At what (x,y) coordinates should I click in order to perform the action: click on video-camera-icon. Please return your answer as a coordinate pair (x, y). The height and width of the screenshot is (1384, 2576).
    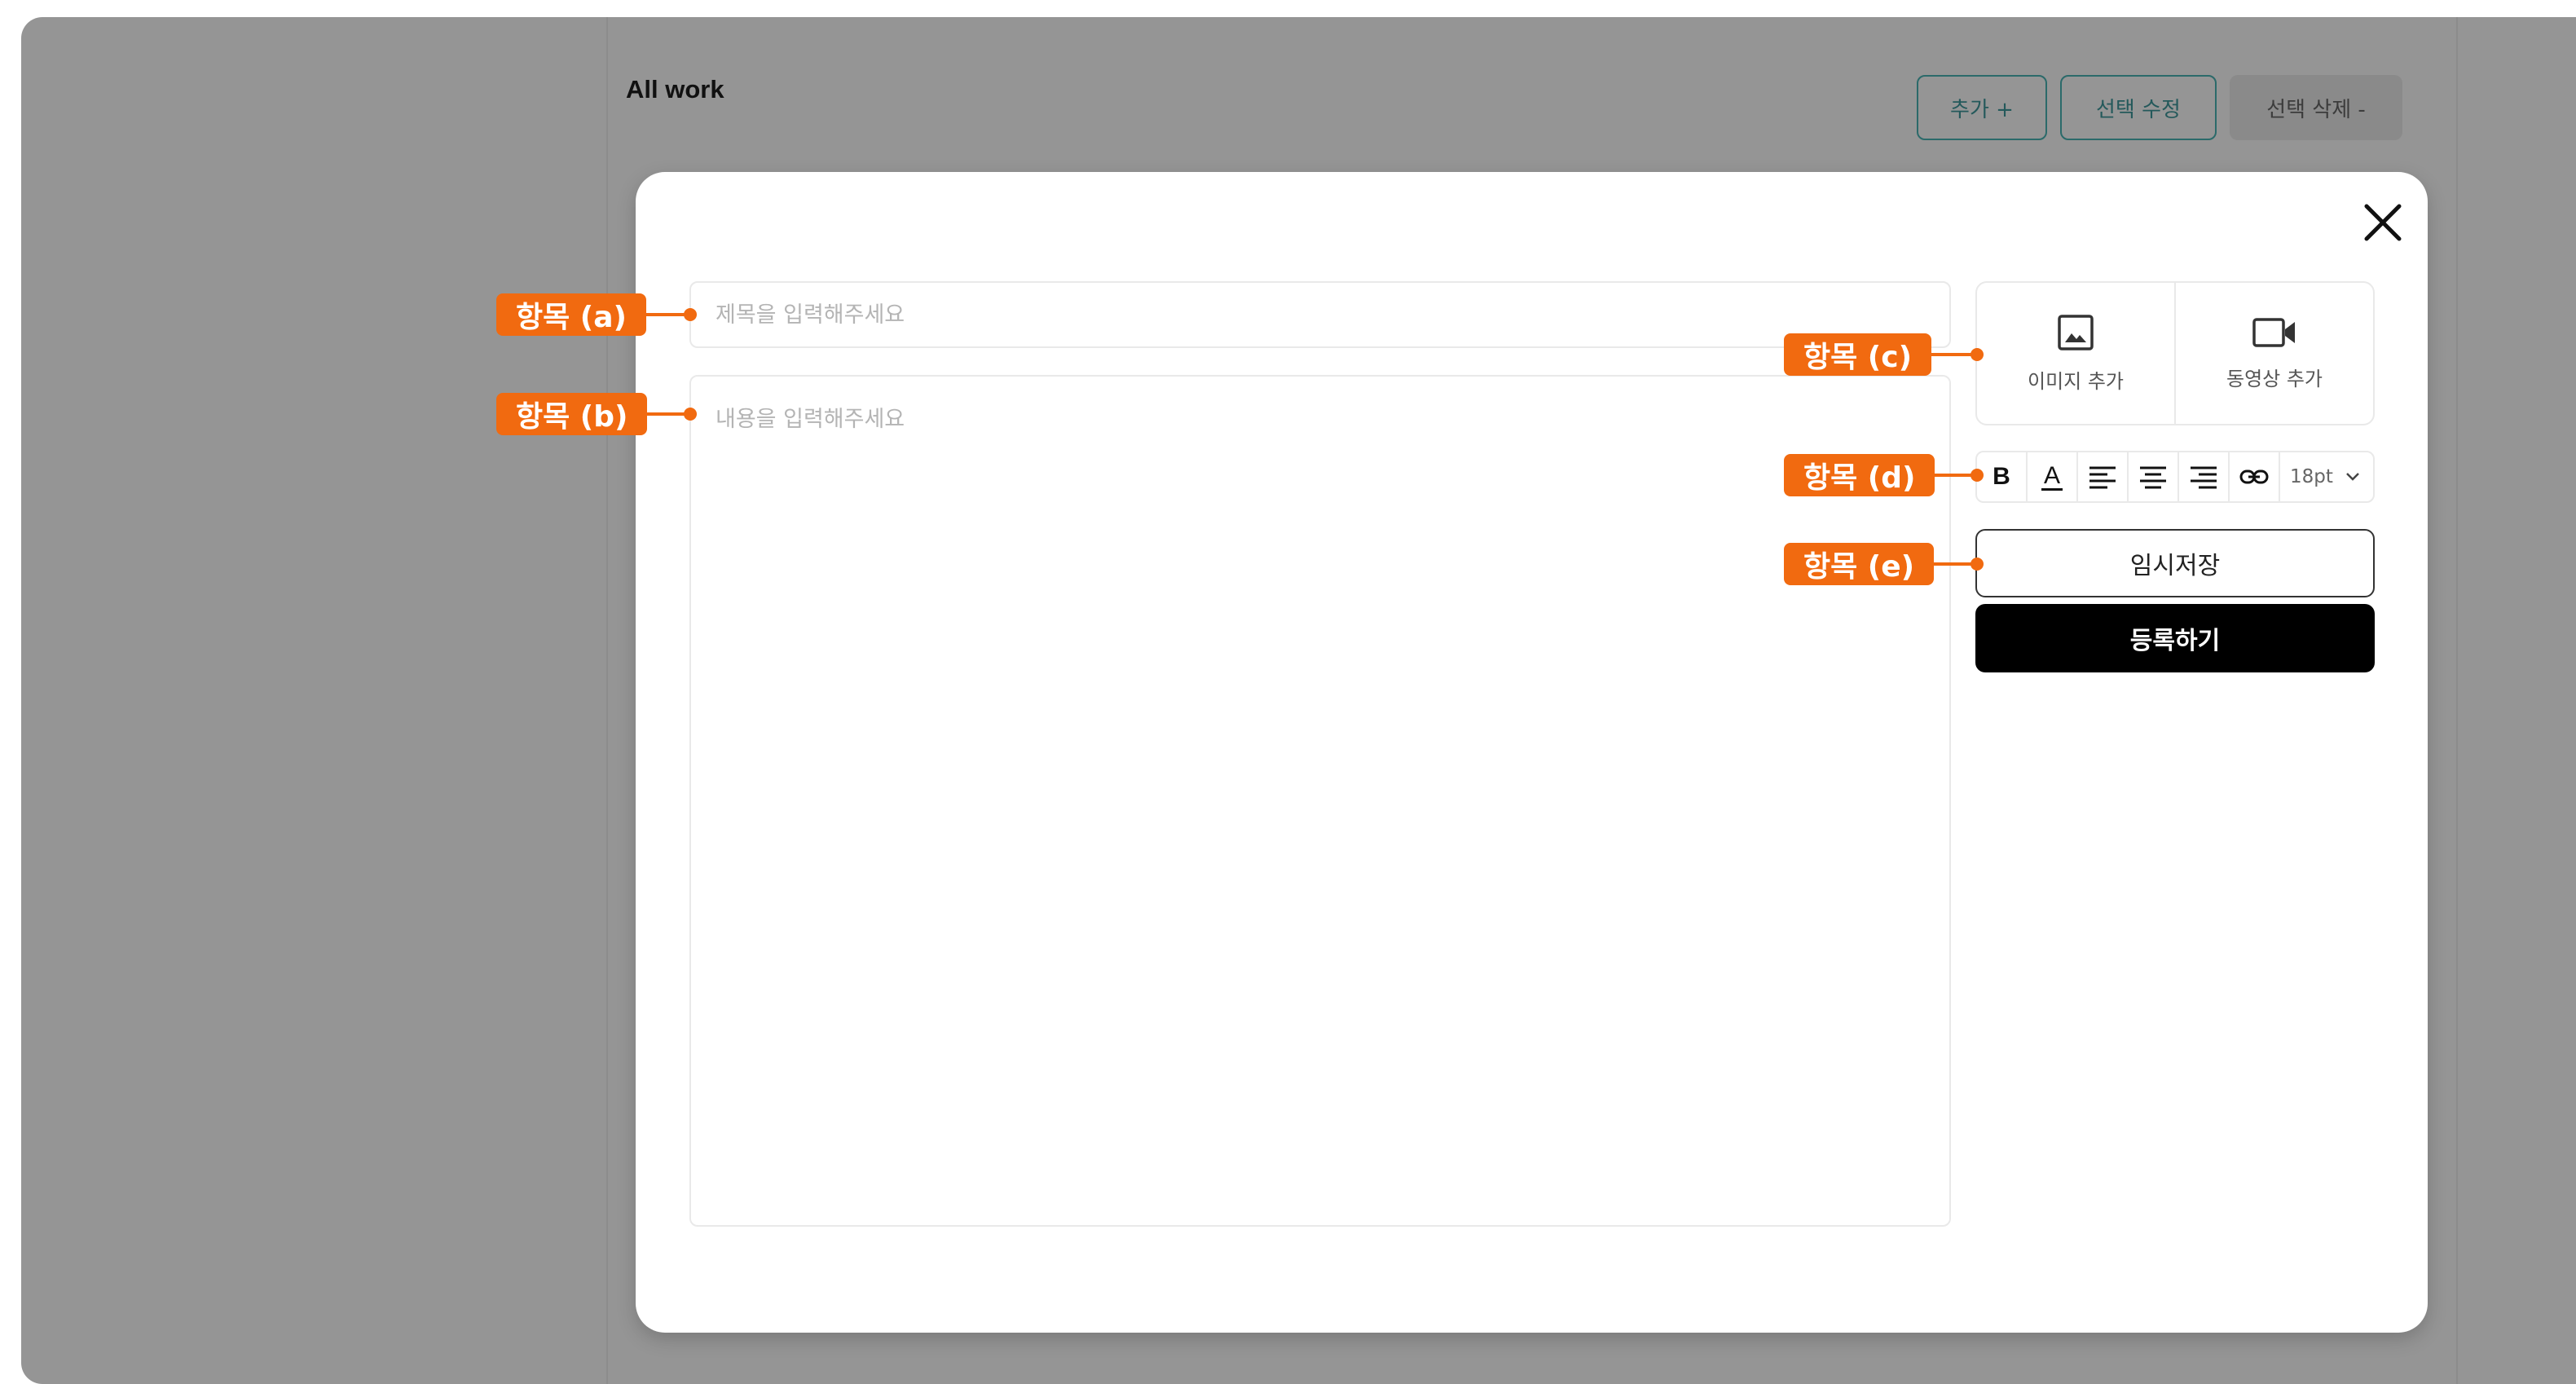
    Looking at the image, I should click on (2274, 332).